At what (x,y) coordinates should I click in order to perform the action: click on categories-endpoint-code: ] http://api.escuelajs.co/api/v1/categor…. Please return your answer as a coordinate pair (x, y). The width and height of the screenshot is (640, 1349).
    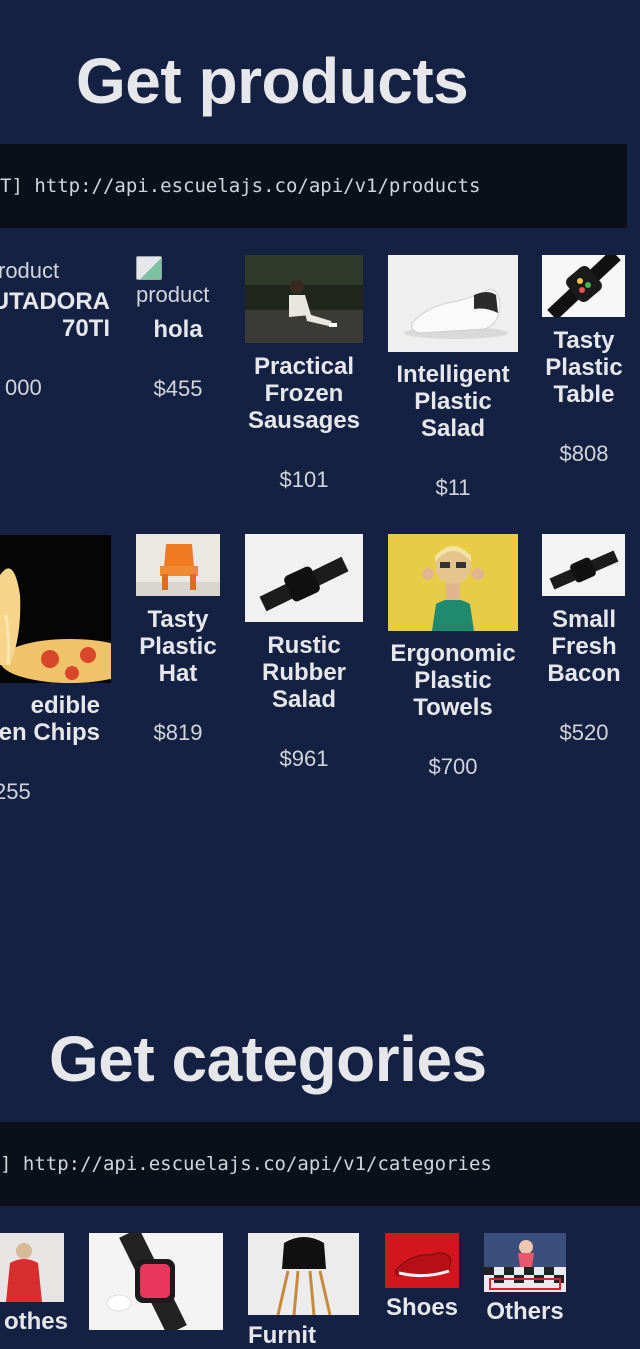
    Looking at the image, I should click on (320, 1164).